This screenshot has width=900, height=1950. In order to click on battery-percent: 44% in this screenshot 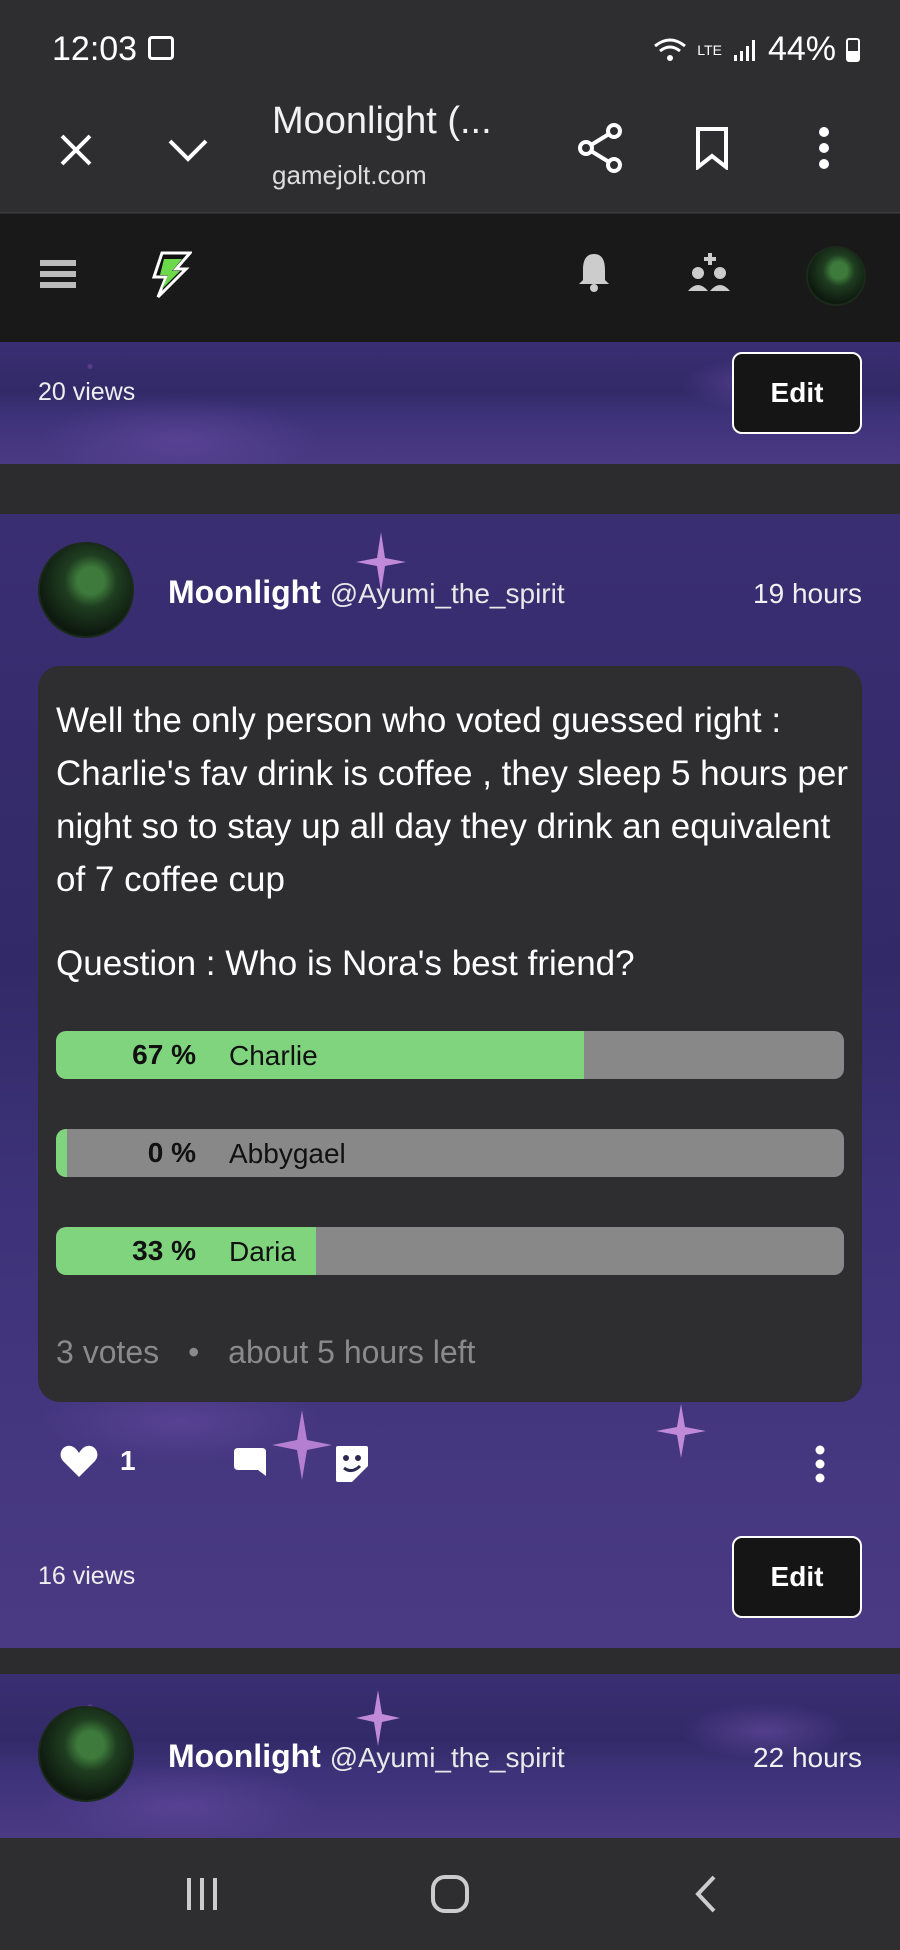, I will do `click(801, 49)`.